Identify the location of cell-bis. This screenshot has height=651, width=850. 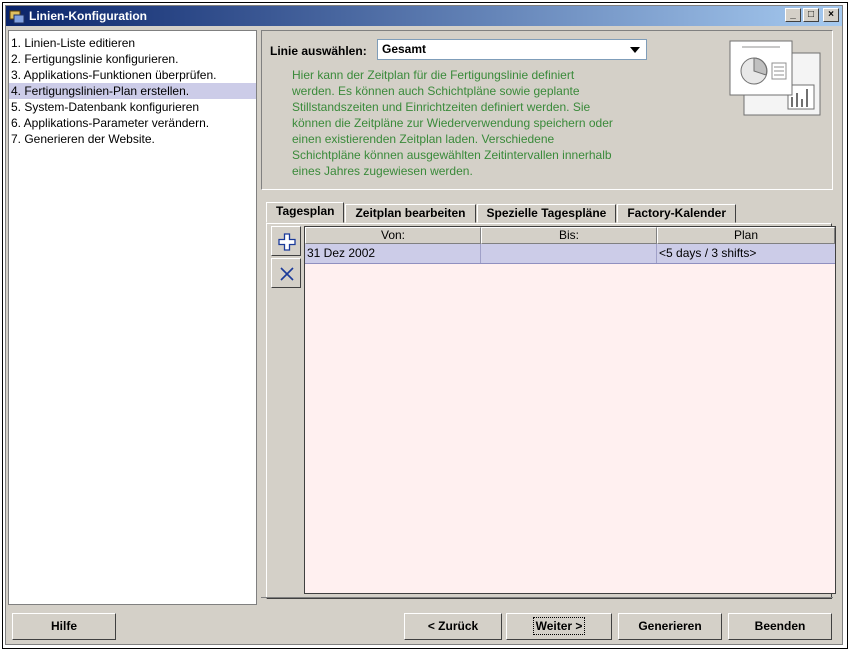
(569, 253).